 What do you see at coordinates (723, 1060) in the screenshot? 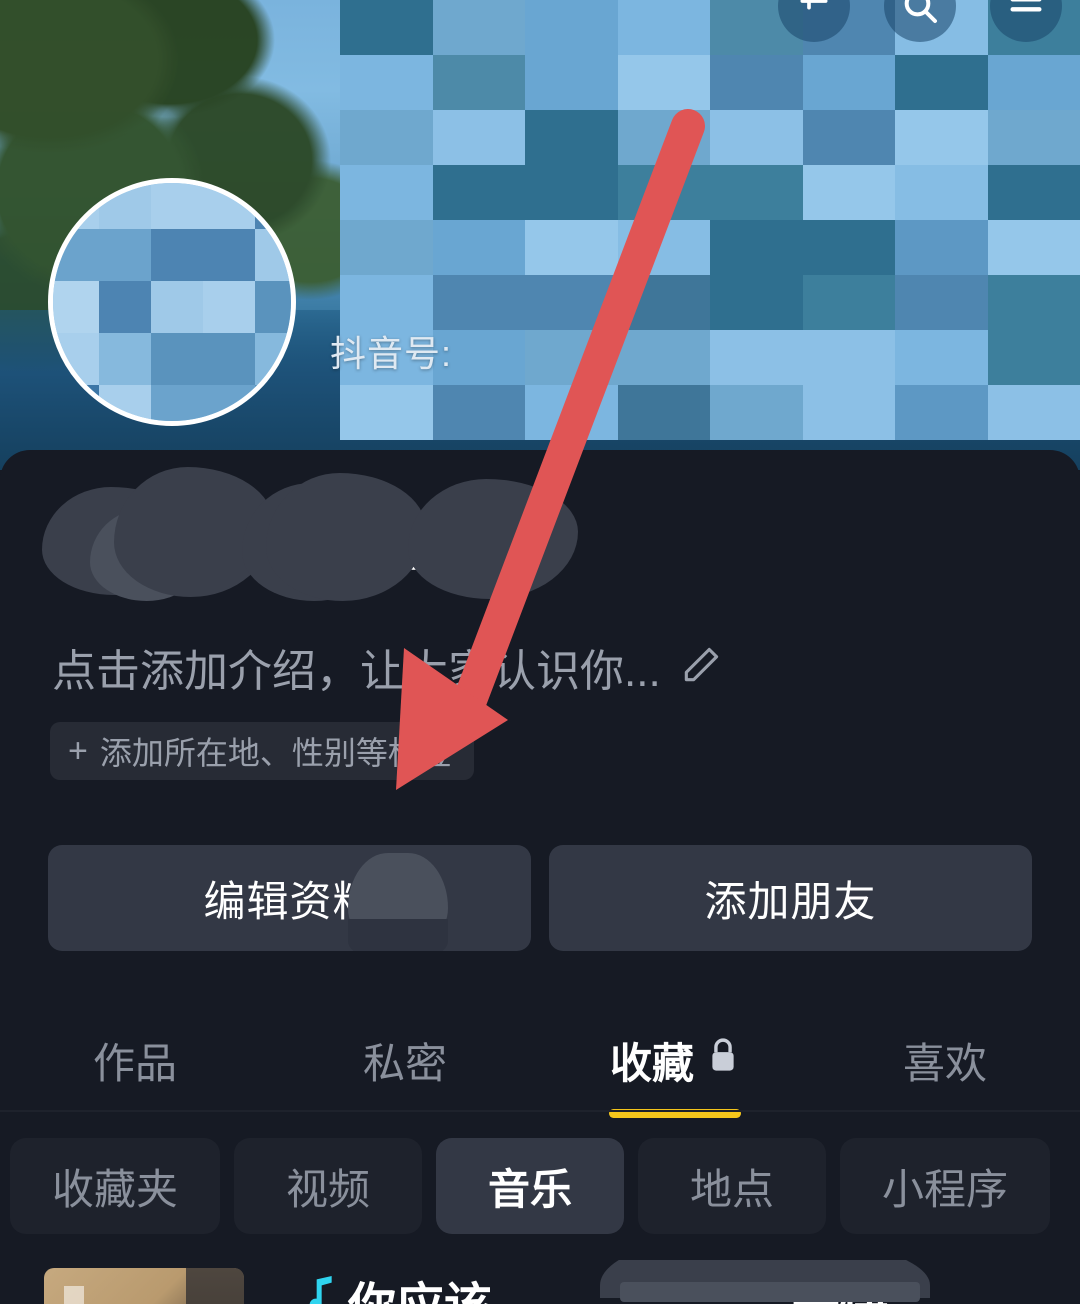
I see `lock-icon` at bounding box center [723, 1060].